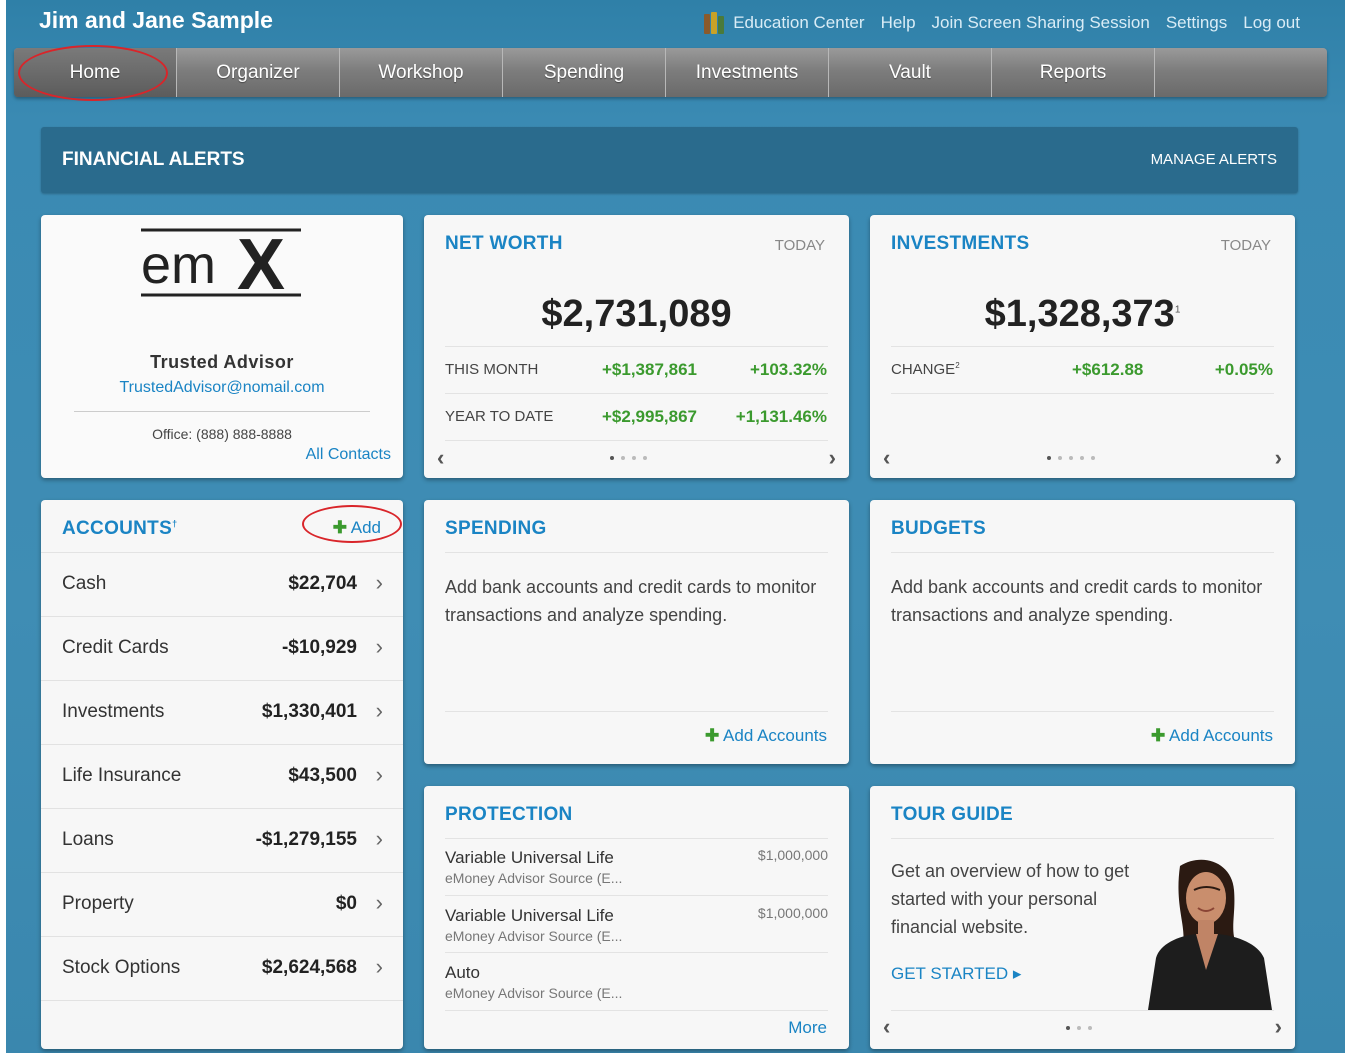 The image size is (1345, 1053). I want to click on financial-alerts-bar: FINANCIAL ALERTS MANAGE ALERTS, so click(669, 160).